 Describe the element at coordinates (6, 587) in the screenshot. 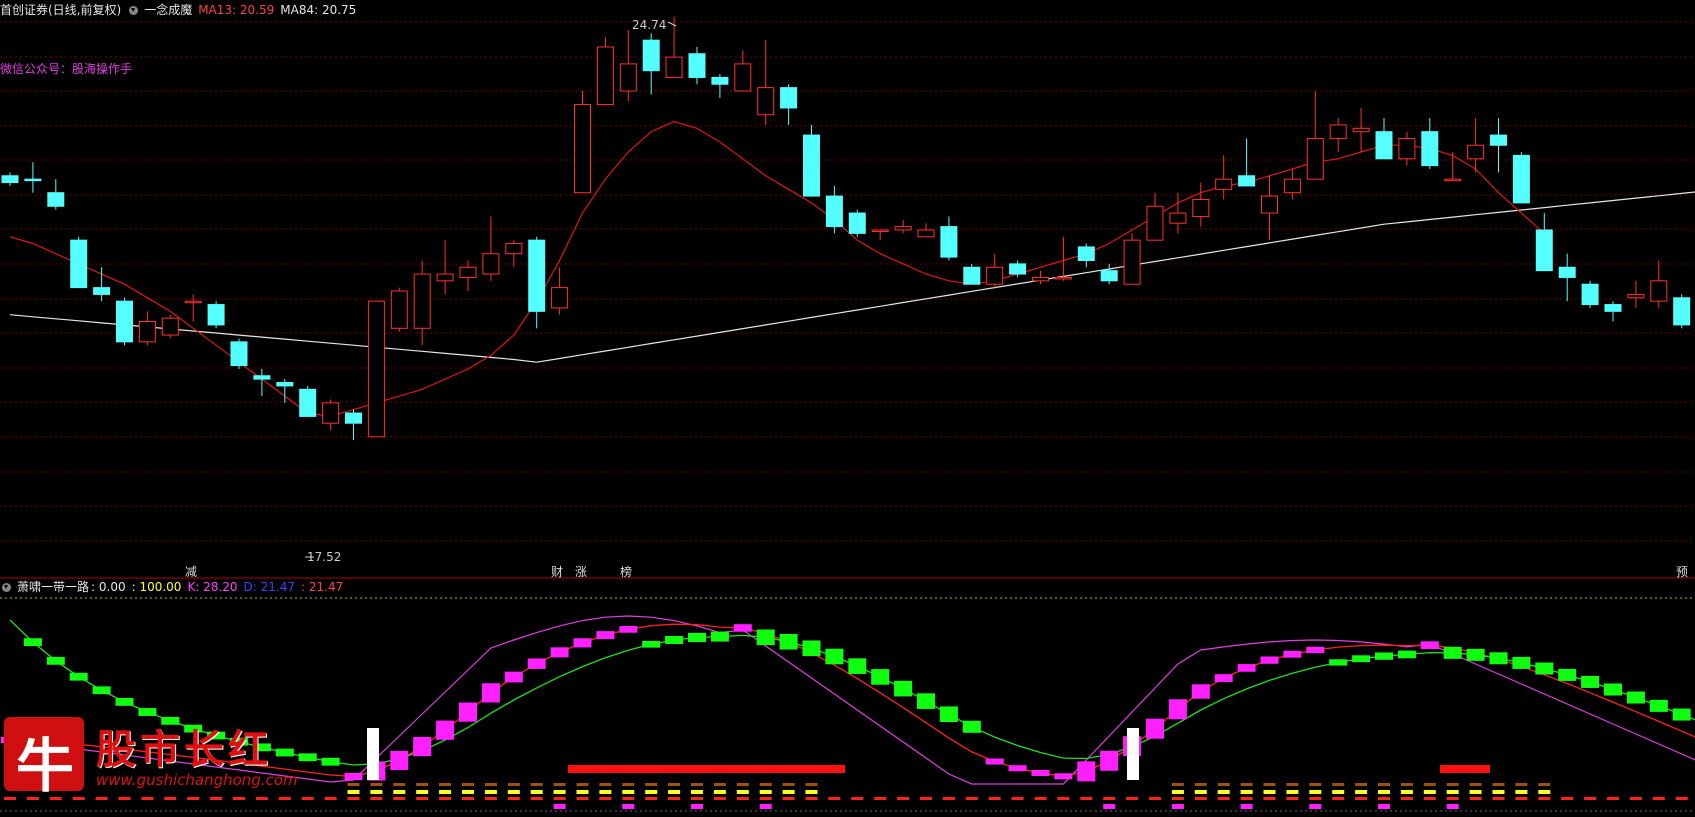

I see `sub-indicator-menu-icon` at that location.